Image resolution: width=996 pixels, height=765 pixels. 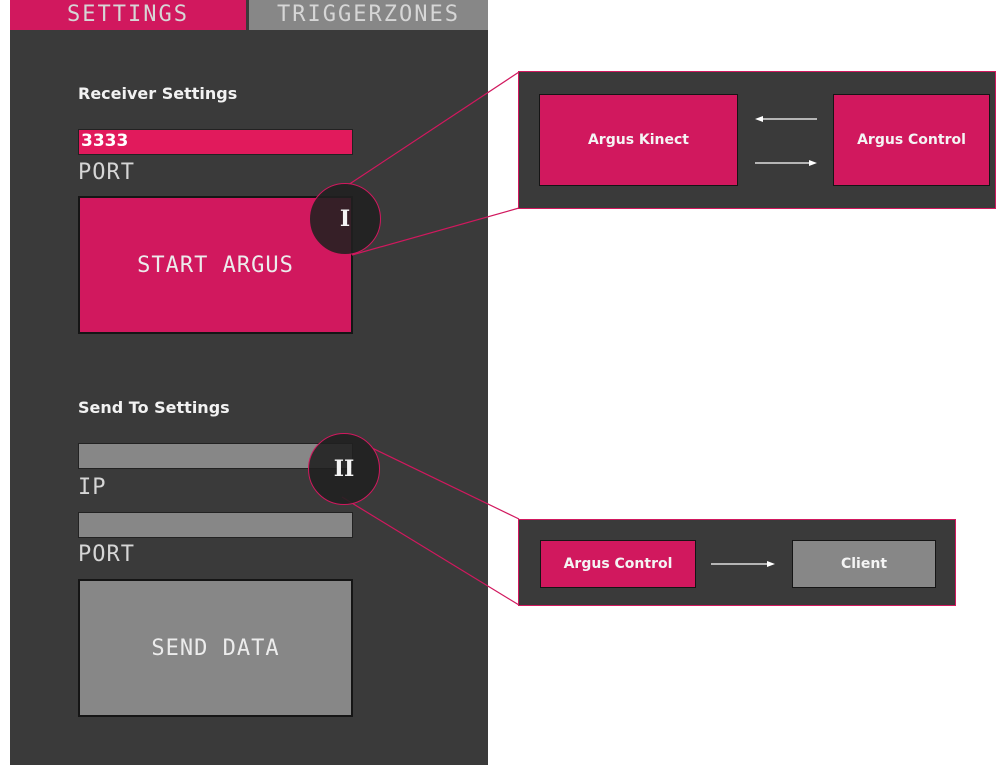 I want to click on send-port-label: PORT, so click(x=106, y=554).